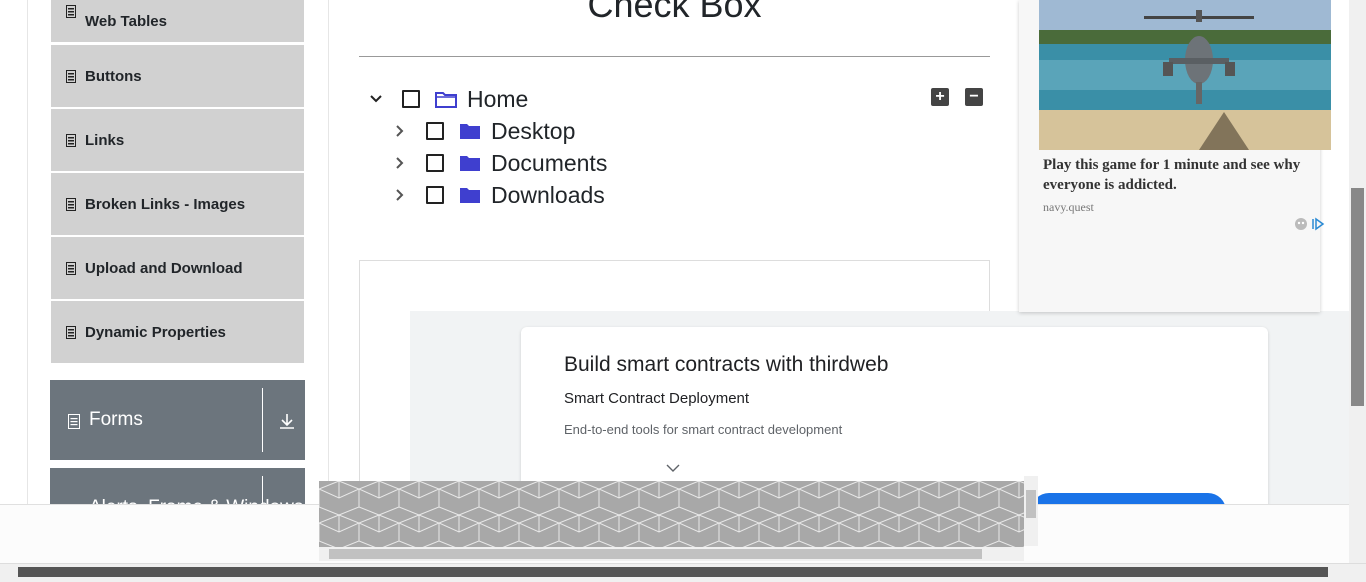  I want to click on sidebar-right-border, so click(328, 252).